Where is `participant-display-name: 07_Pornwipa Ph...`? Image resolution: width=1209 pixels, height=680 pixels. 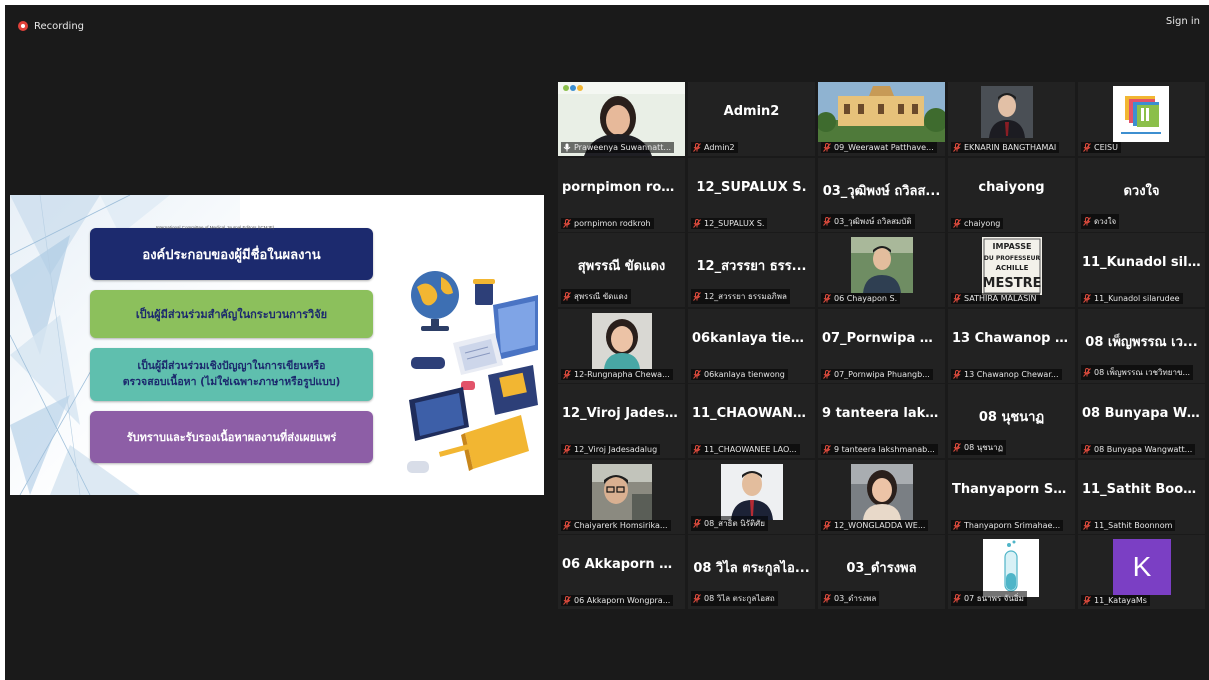 participant-display-name: 07_Pornwipa Ph... is located at coordinates (883, 338).